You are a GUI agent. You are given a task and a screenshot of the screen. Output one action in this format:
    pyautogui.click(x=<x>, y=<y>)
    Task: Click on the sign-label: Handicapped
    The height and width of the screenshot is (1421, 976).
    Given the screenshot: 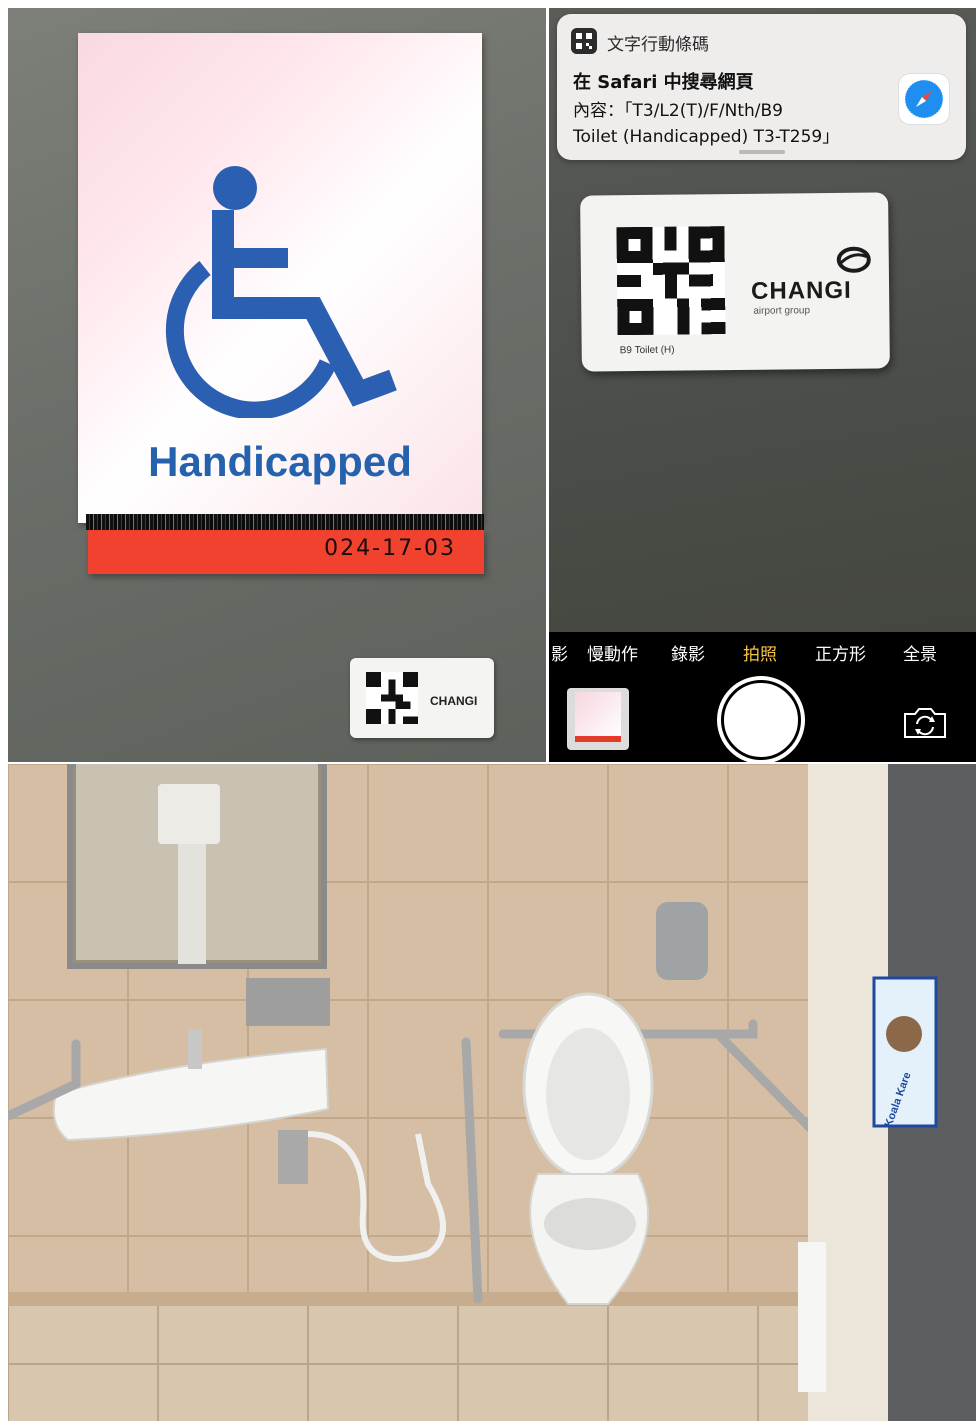 What is the action you would take?
    pyautogui.click(x=280, y=461)
    